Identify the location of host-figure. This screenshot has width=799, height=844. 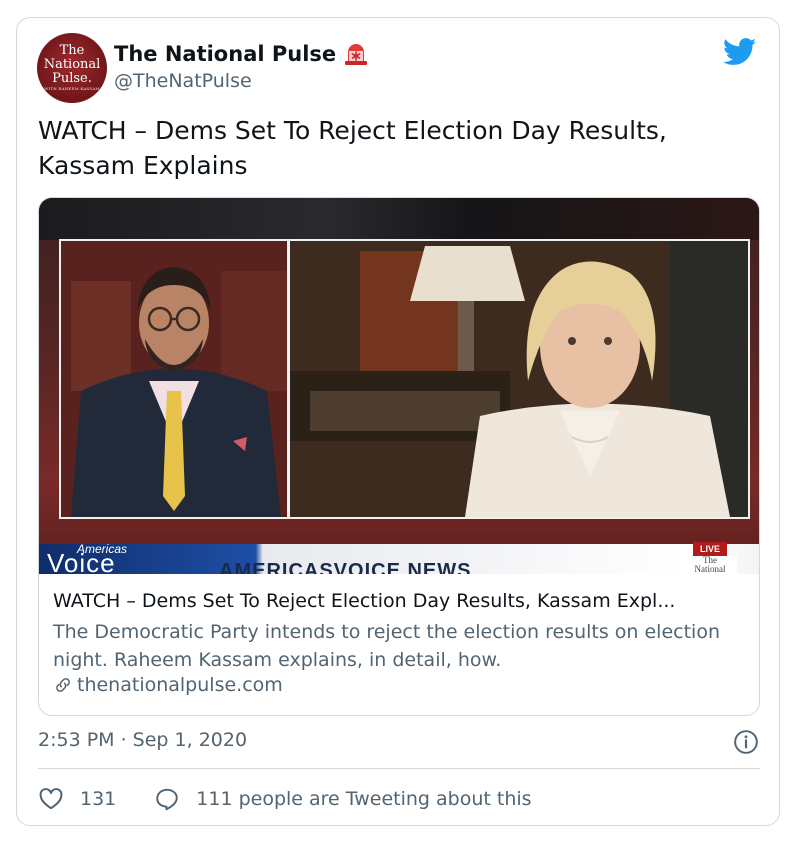
(174, 379).